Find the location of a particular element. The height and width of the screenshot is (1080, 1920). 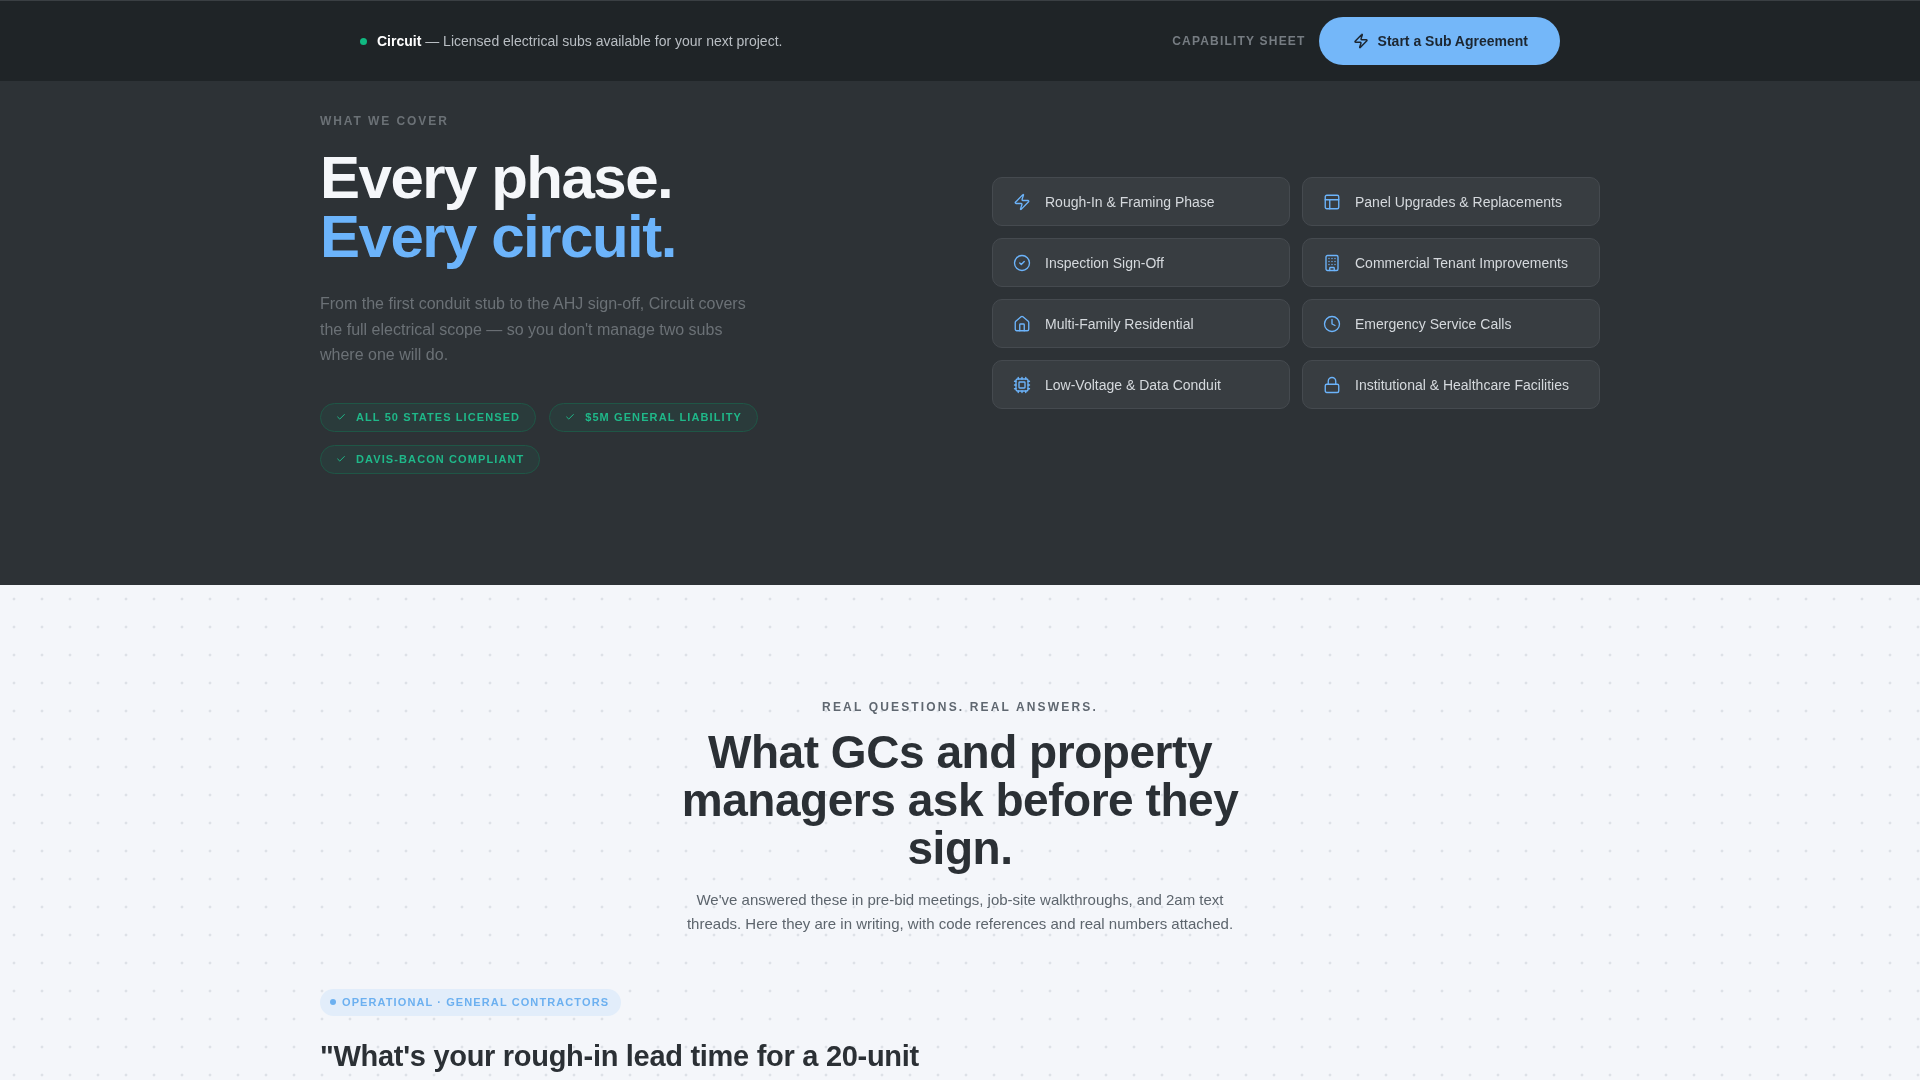

section-eyebrow: REAL QUESTIONS. REAL ANSWERS. is located at coordinates (960, 706).